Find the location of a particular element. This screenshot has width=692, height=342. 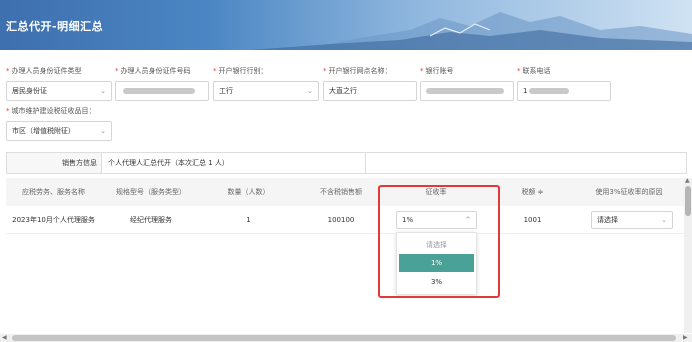

account-number-label: * 银行账号 is located at coordinates (437, 71).